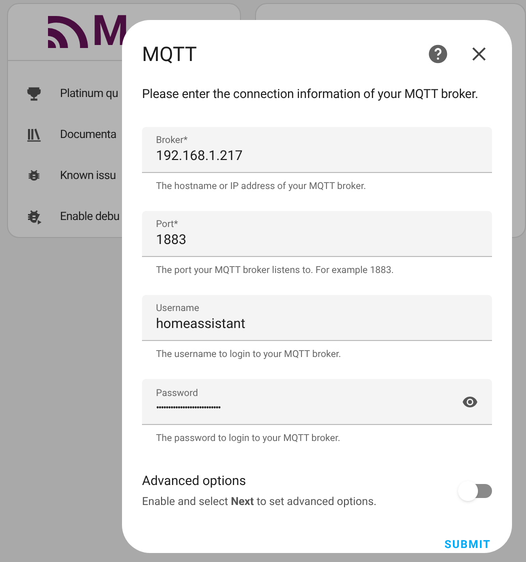 This screenshot has width=526, height=562. I want to click on field-label: Password, so click(177, 393).